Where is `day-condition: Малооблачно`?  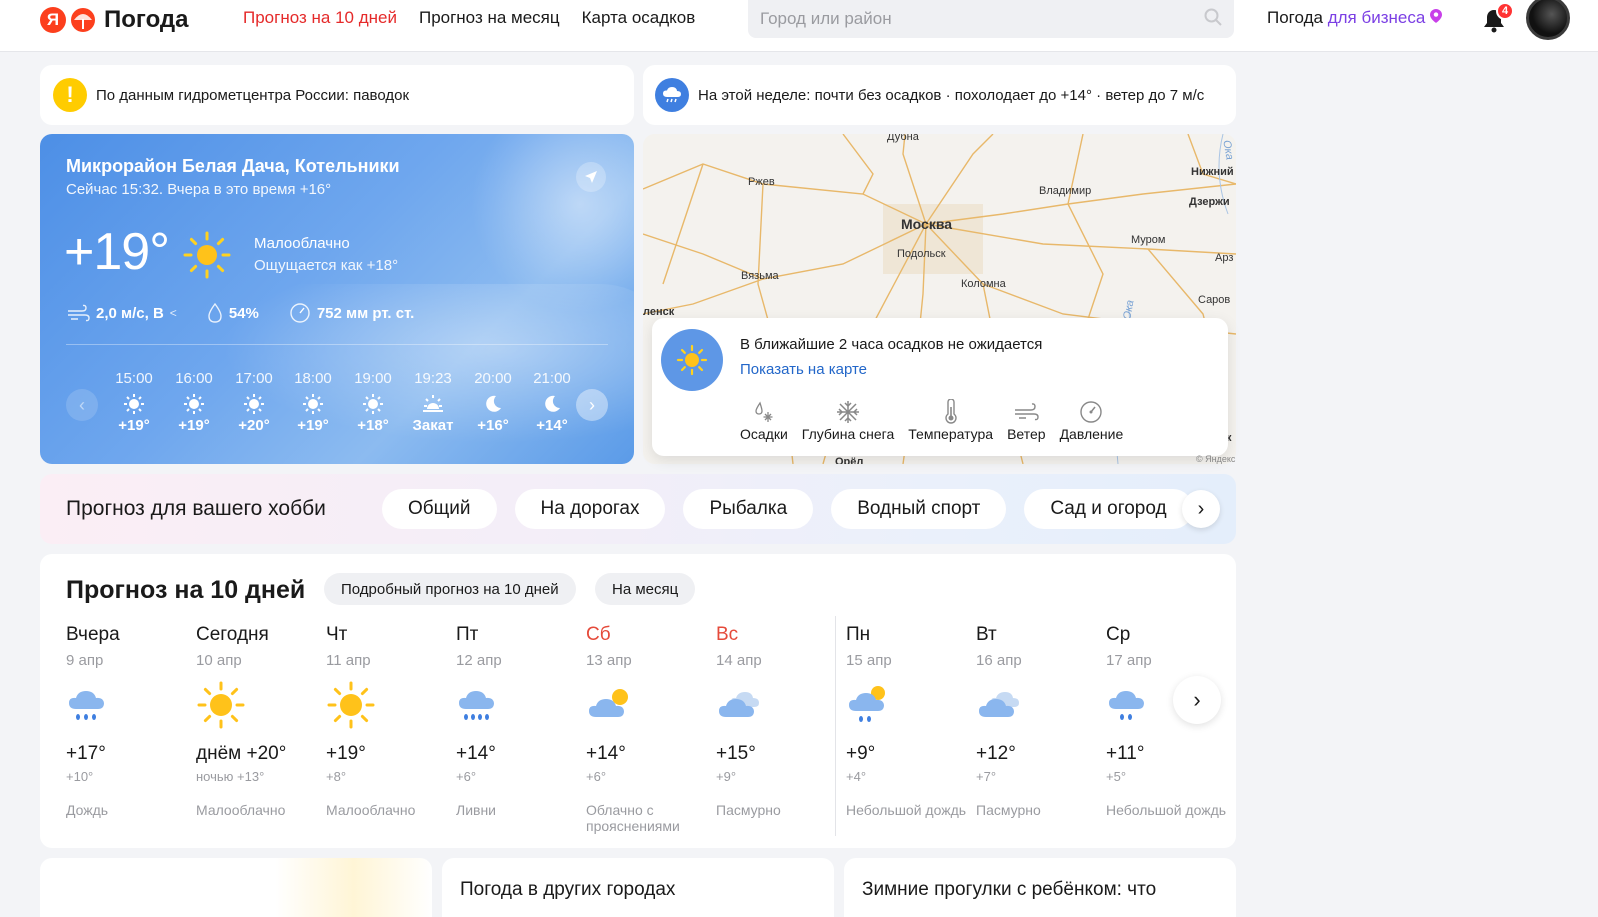
day-condition: Малооблачно is located at coordinates (241, 810).